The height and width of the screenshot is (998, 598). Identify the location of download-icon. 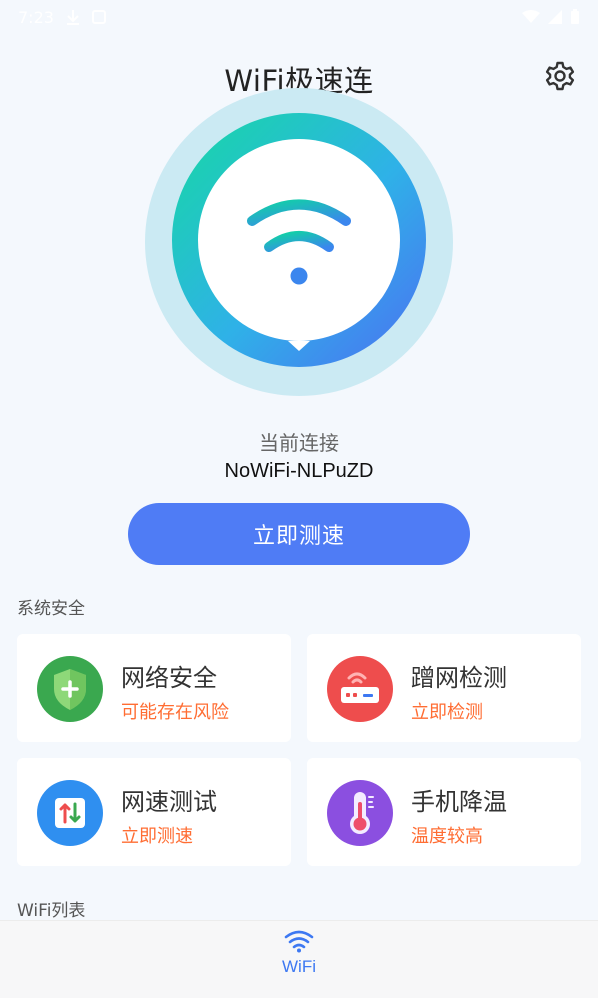
(72, 17).